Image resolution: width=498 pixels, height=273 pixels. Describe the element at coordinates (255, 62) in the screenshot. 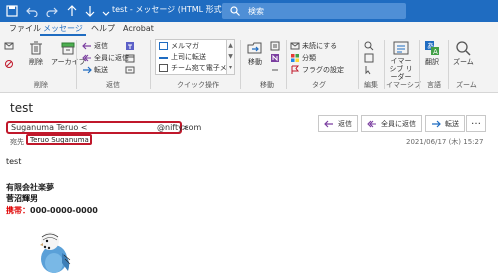

I see `move-label: 移動` at that location.